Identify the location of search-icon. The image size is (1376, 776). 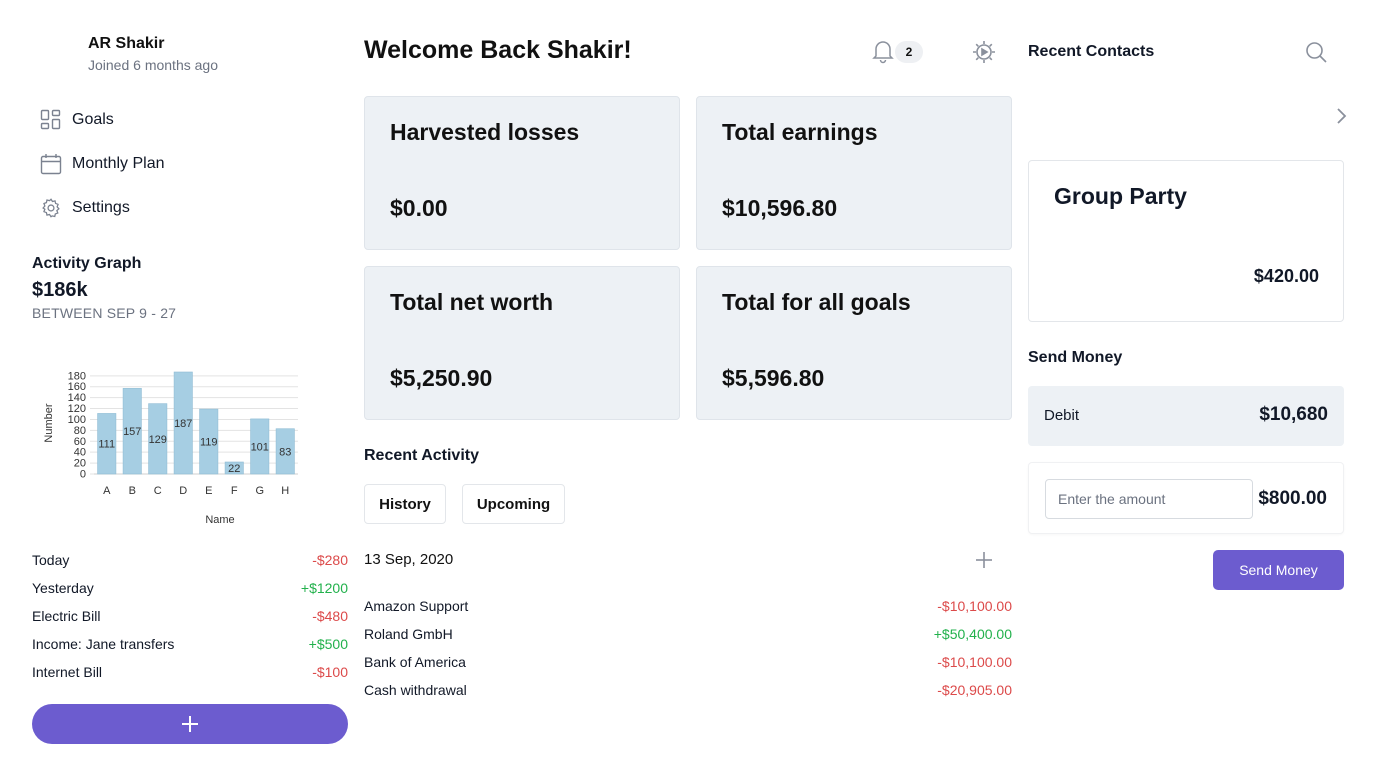
(1316, 52).